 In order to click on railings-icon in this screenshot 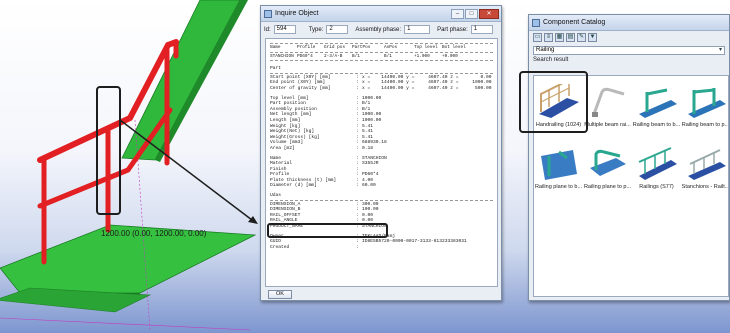, I will do `click(656, 164)`.